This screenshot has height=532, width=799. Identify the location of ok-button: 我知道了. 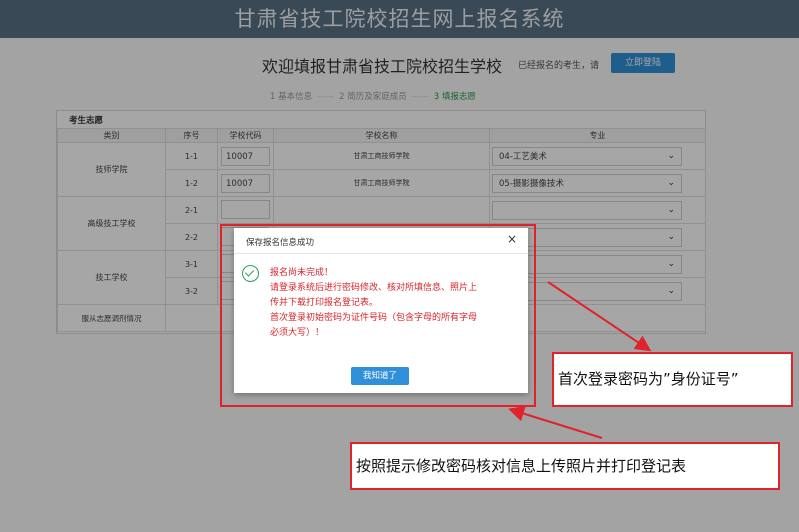
(380, 376).